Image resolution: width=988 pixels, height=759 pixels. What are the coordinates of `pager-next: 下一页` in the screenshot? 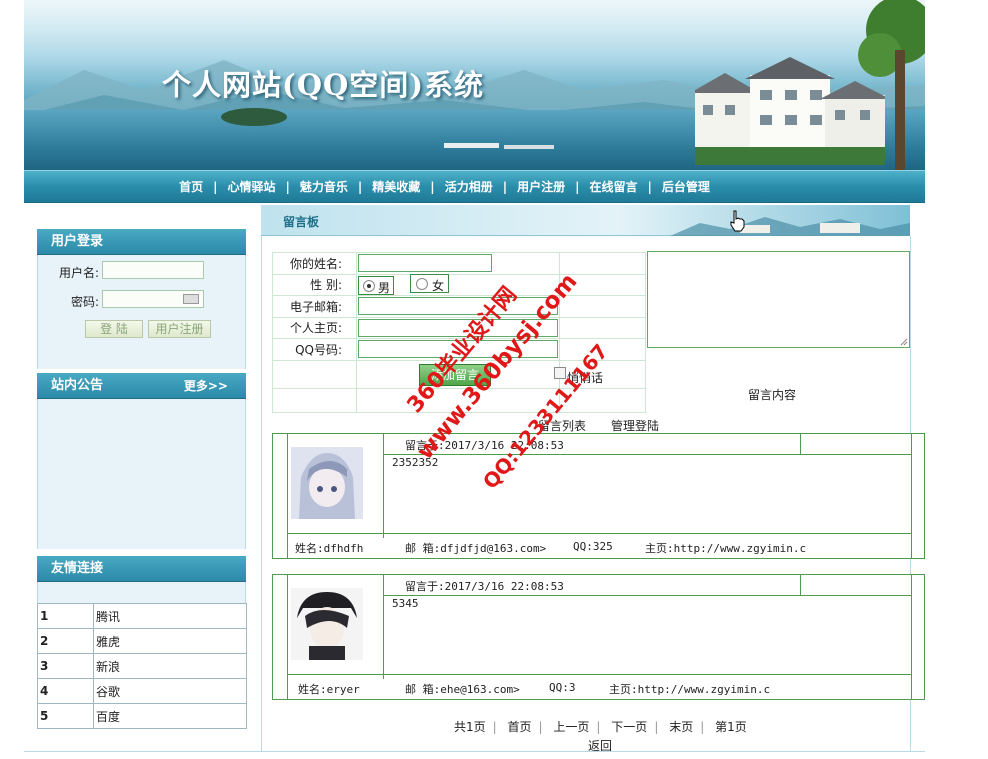 It's located at (629, 727).